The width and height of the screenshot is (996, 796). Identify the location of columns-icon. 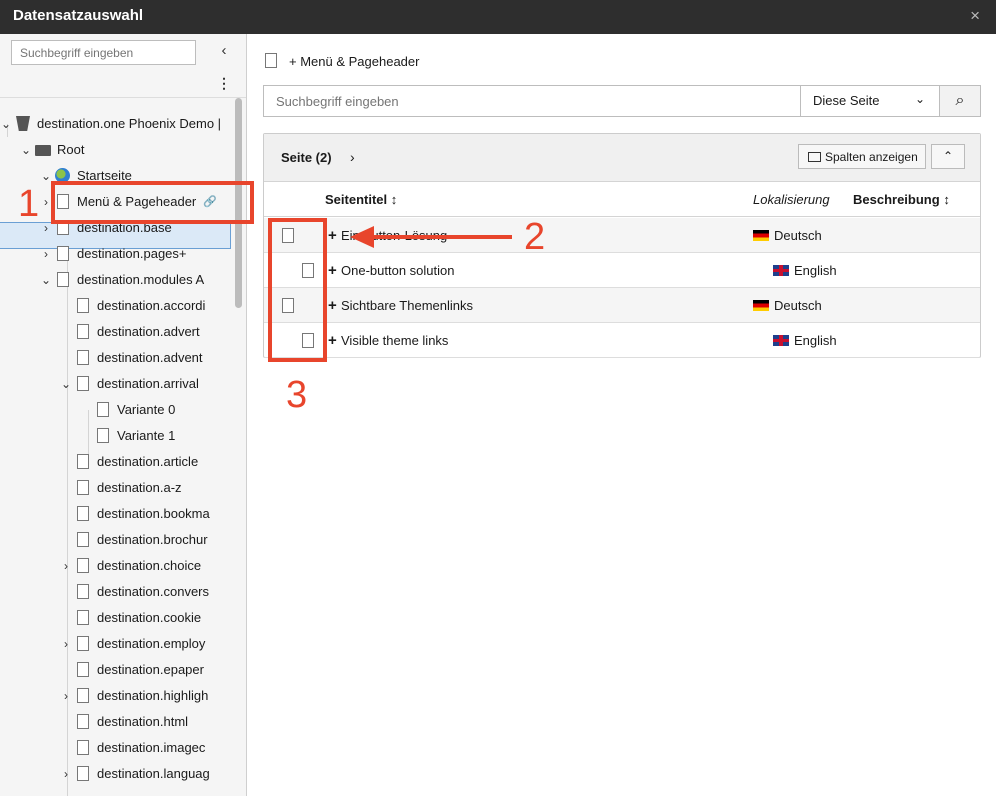
(814, 157).